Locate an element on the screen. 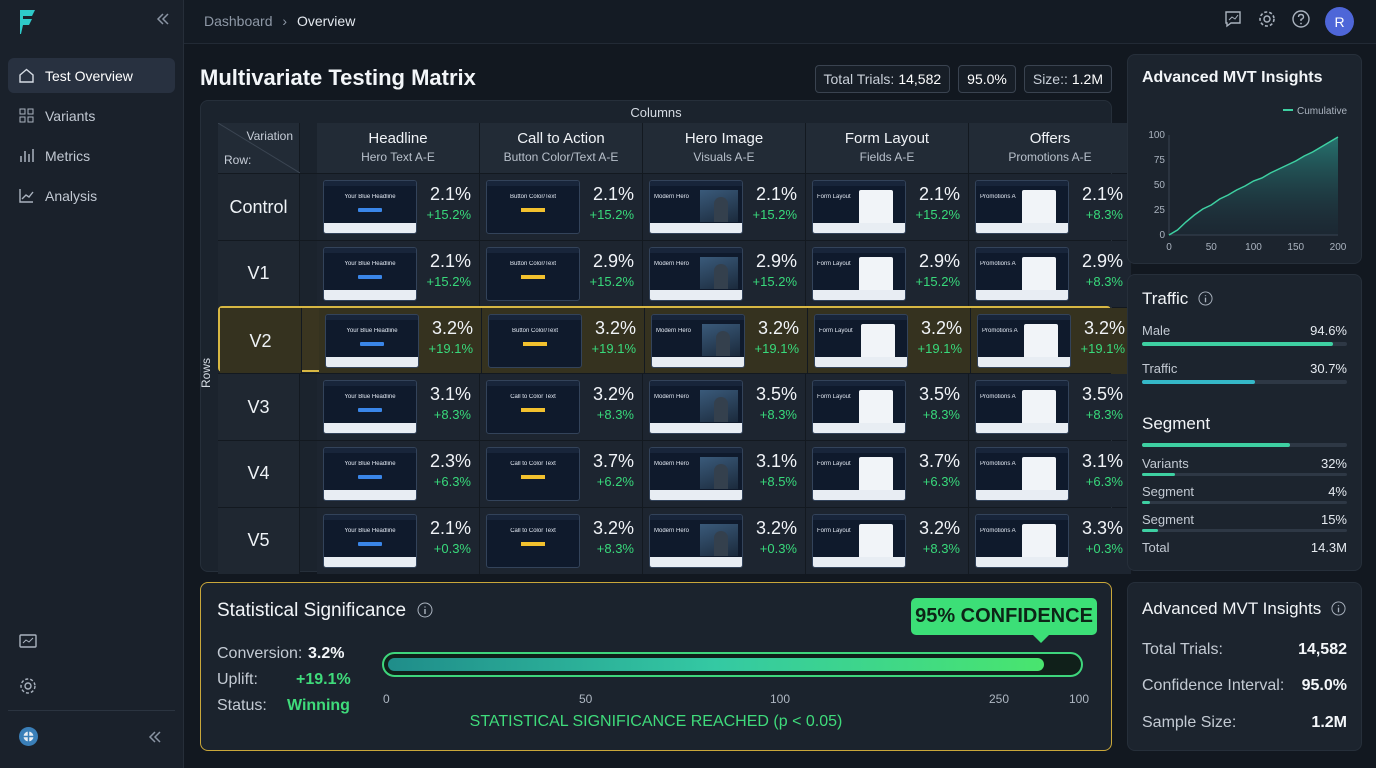 This screenshot has width=1376, height=768. matrix-cell: Form Layout 3.2% +8.3% is located at coordinates (887, 540).